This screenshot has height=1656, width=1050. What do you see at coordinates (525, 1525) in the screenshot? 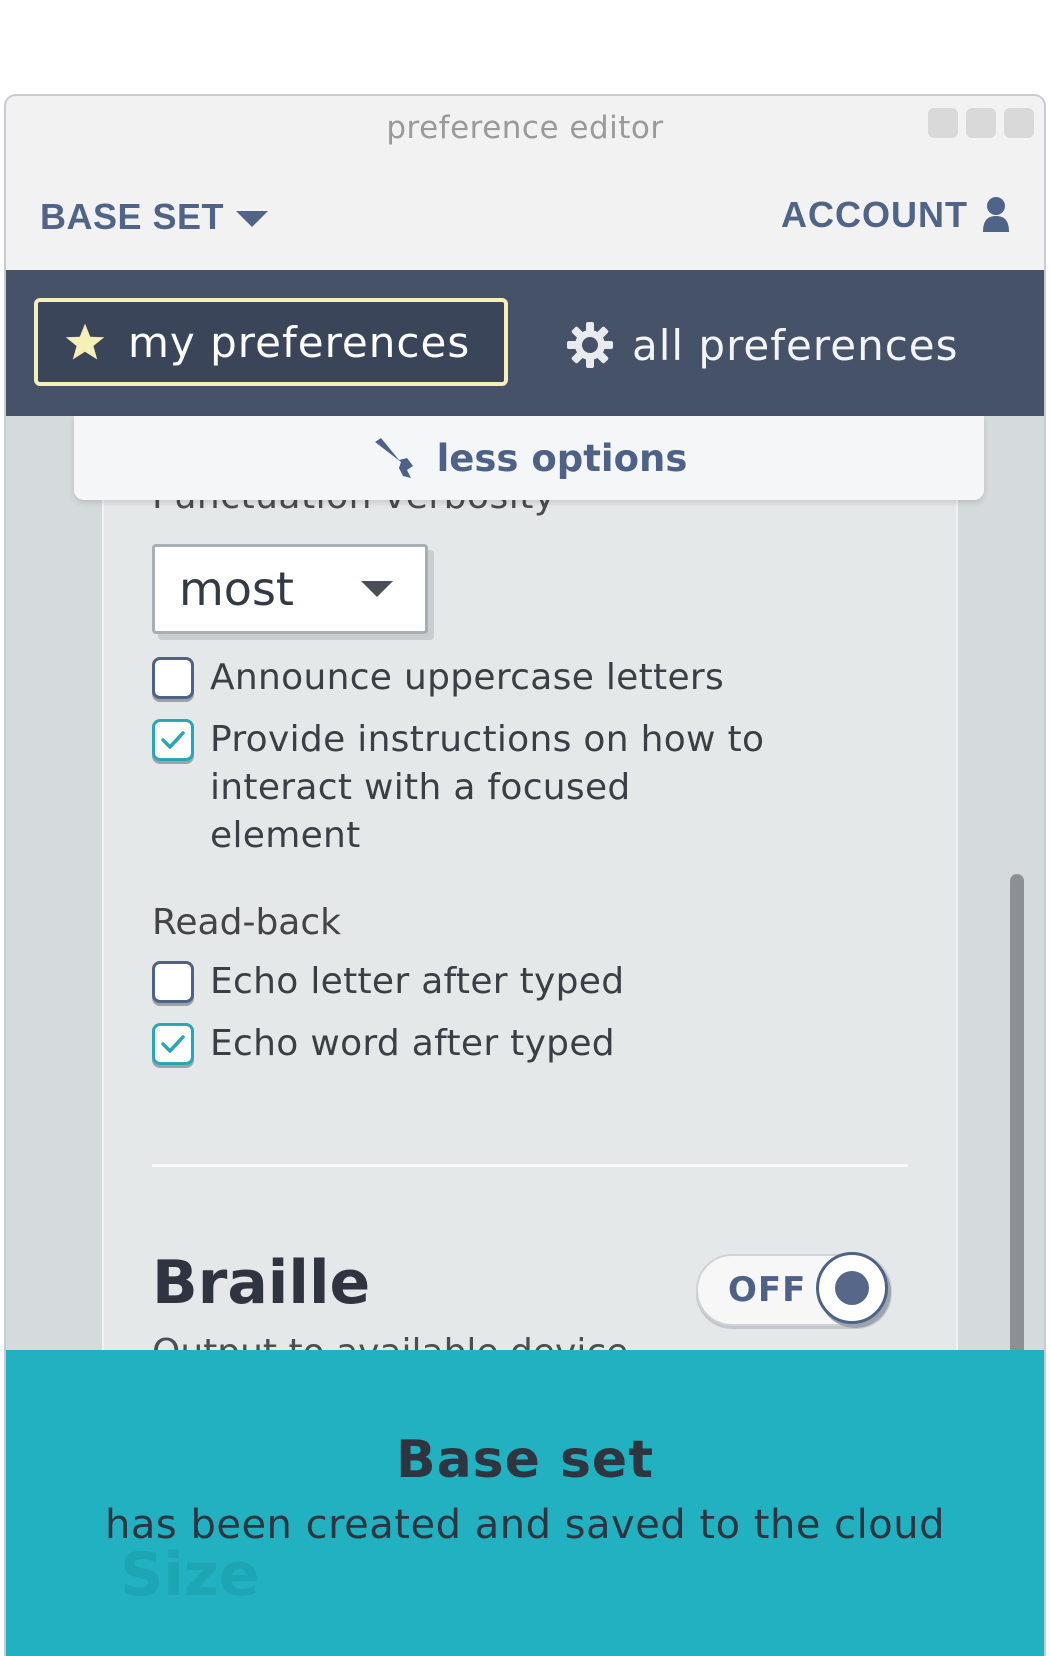
I see `toast-message: has been created and saved to the cloud` at bounding box center [525, 1525].